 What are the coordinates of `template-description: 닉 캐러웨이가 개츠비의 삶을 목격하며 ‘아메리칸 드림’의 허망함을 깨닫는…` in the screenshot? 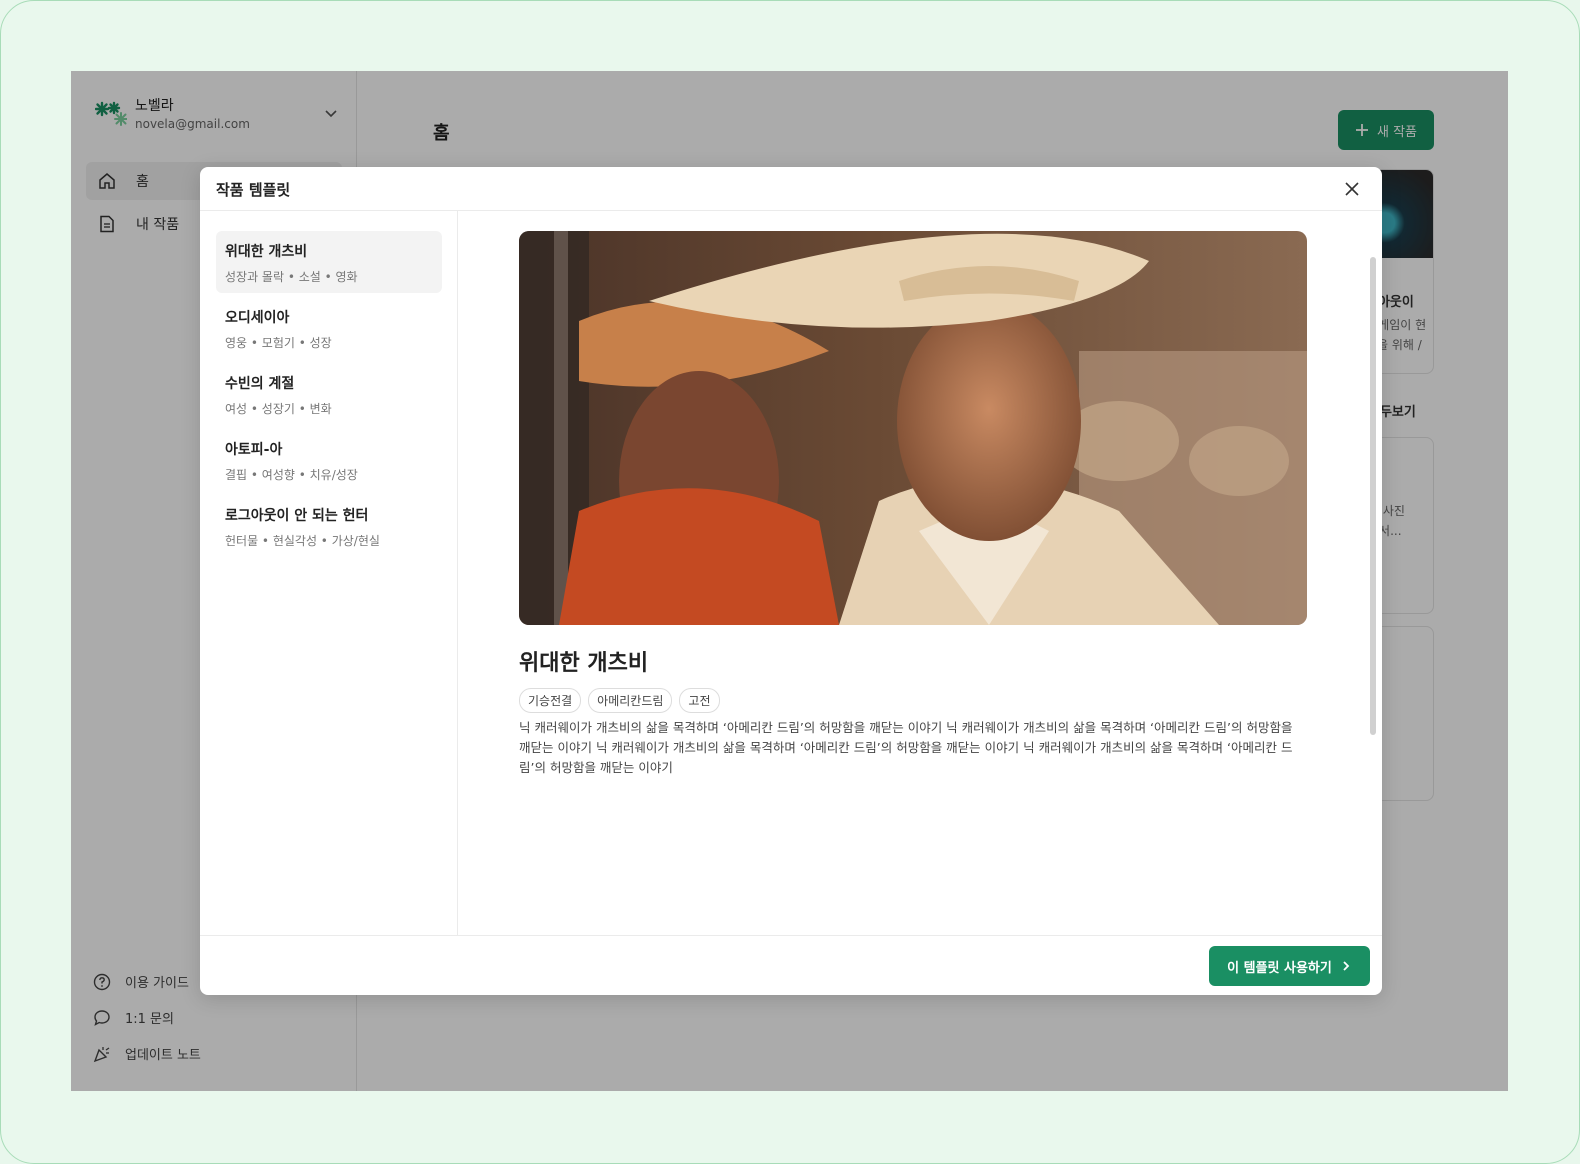 It's located at (906, 747).